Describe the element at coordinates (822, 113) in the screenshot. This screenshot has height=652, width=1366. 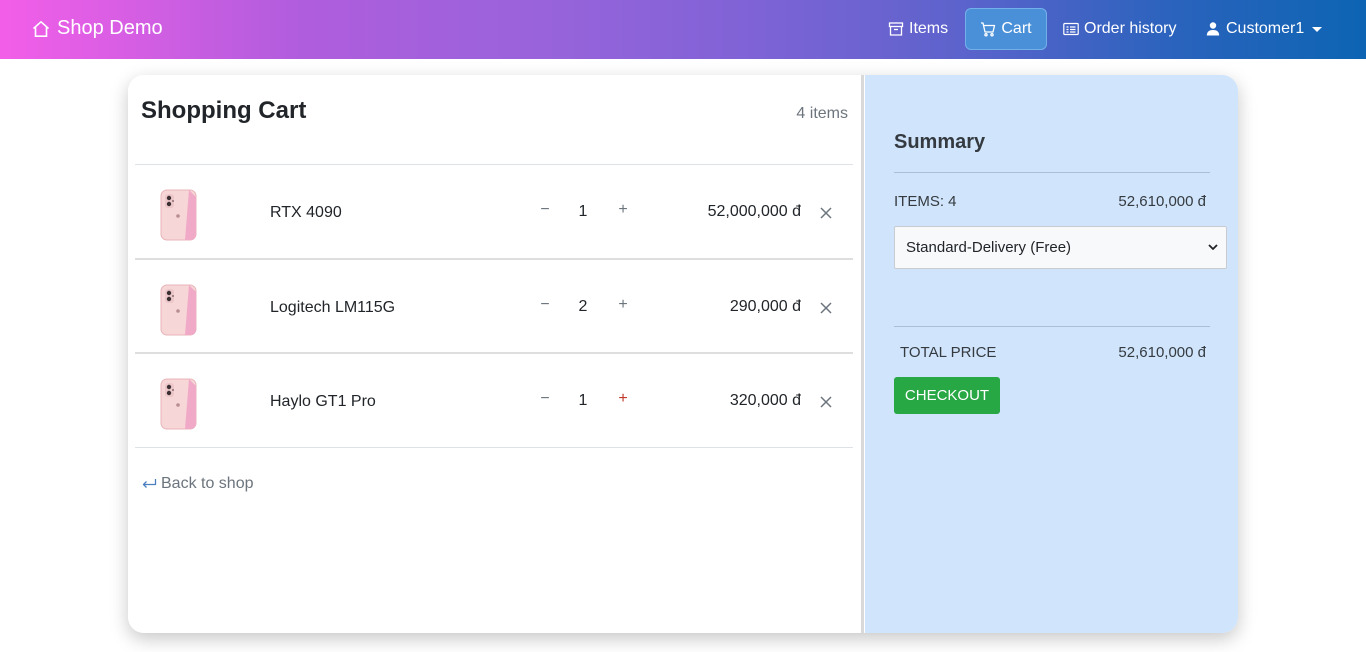
I see `cart-item-count: 4 items` at that location.